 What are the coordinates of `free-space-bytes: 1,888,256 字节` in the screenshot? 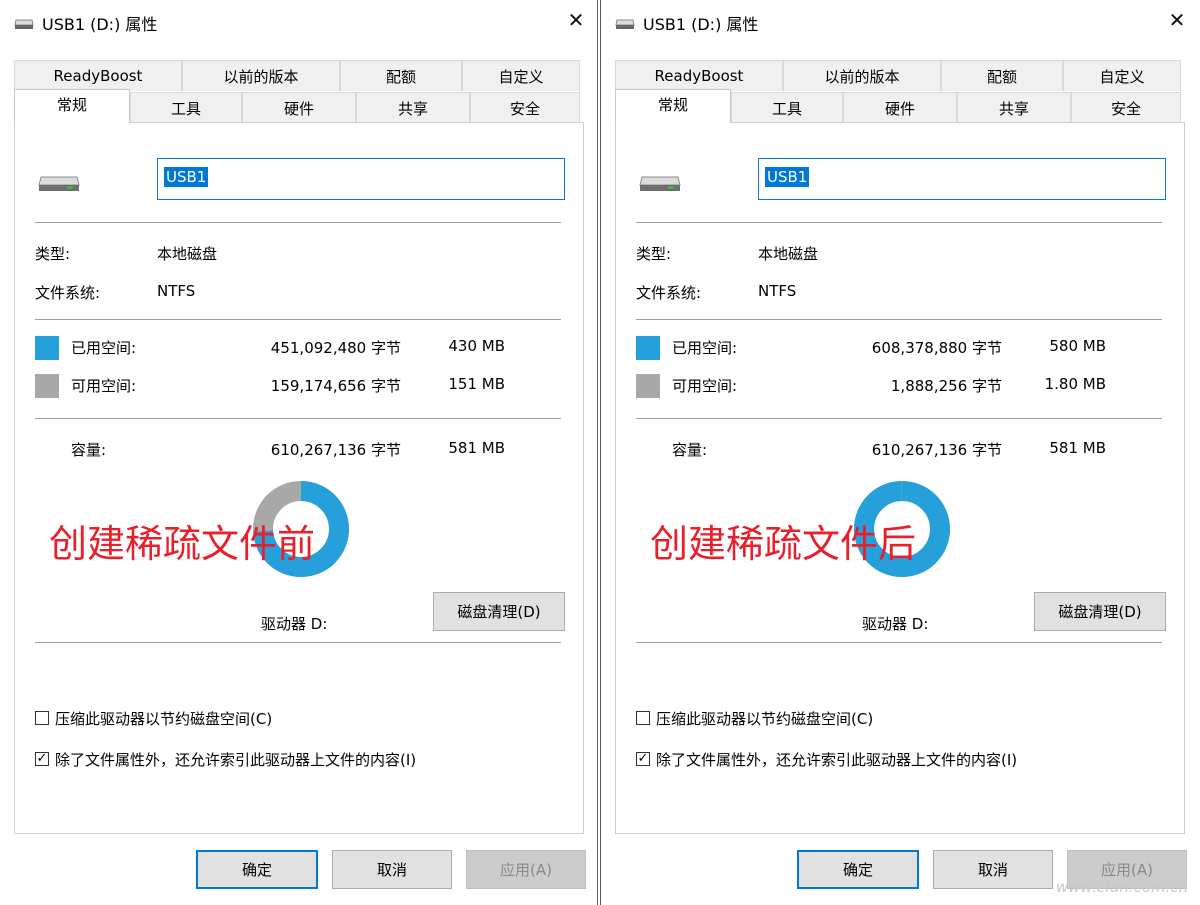 It's located at (946, 386).